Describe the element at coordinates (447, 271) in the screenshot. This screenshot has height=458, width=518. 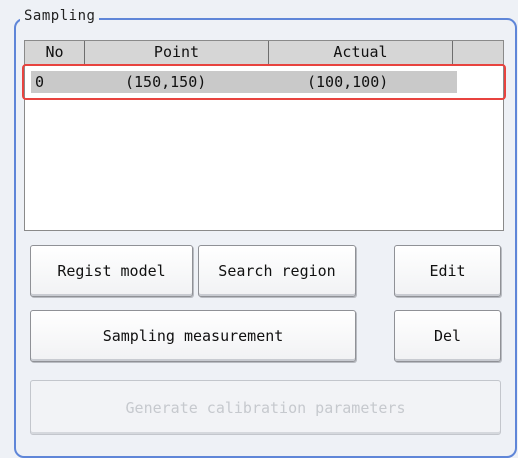
I see `edit-button: Edit` at that location.